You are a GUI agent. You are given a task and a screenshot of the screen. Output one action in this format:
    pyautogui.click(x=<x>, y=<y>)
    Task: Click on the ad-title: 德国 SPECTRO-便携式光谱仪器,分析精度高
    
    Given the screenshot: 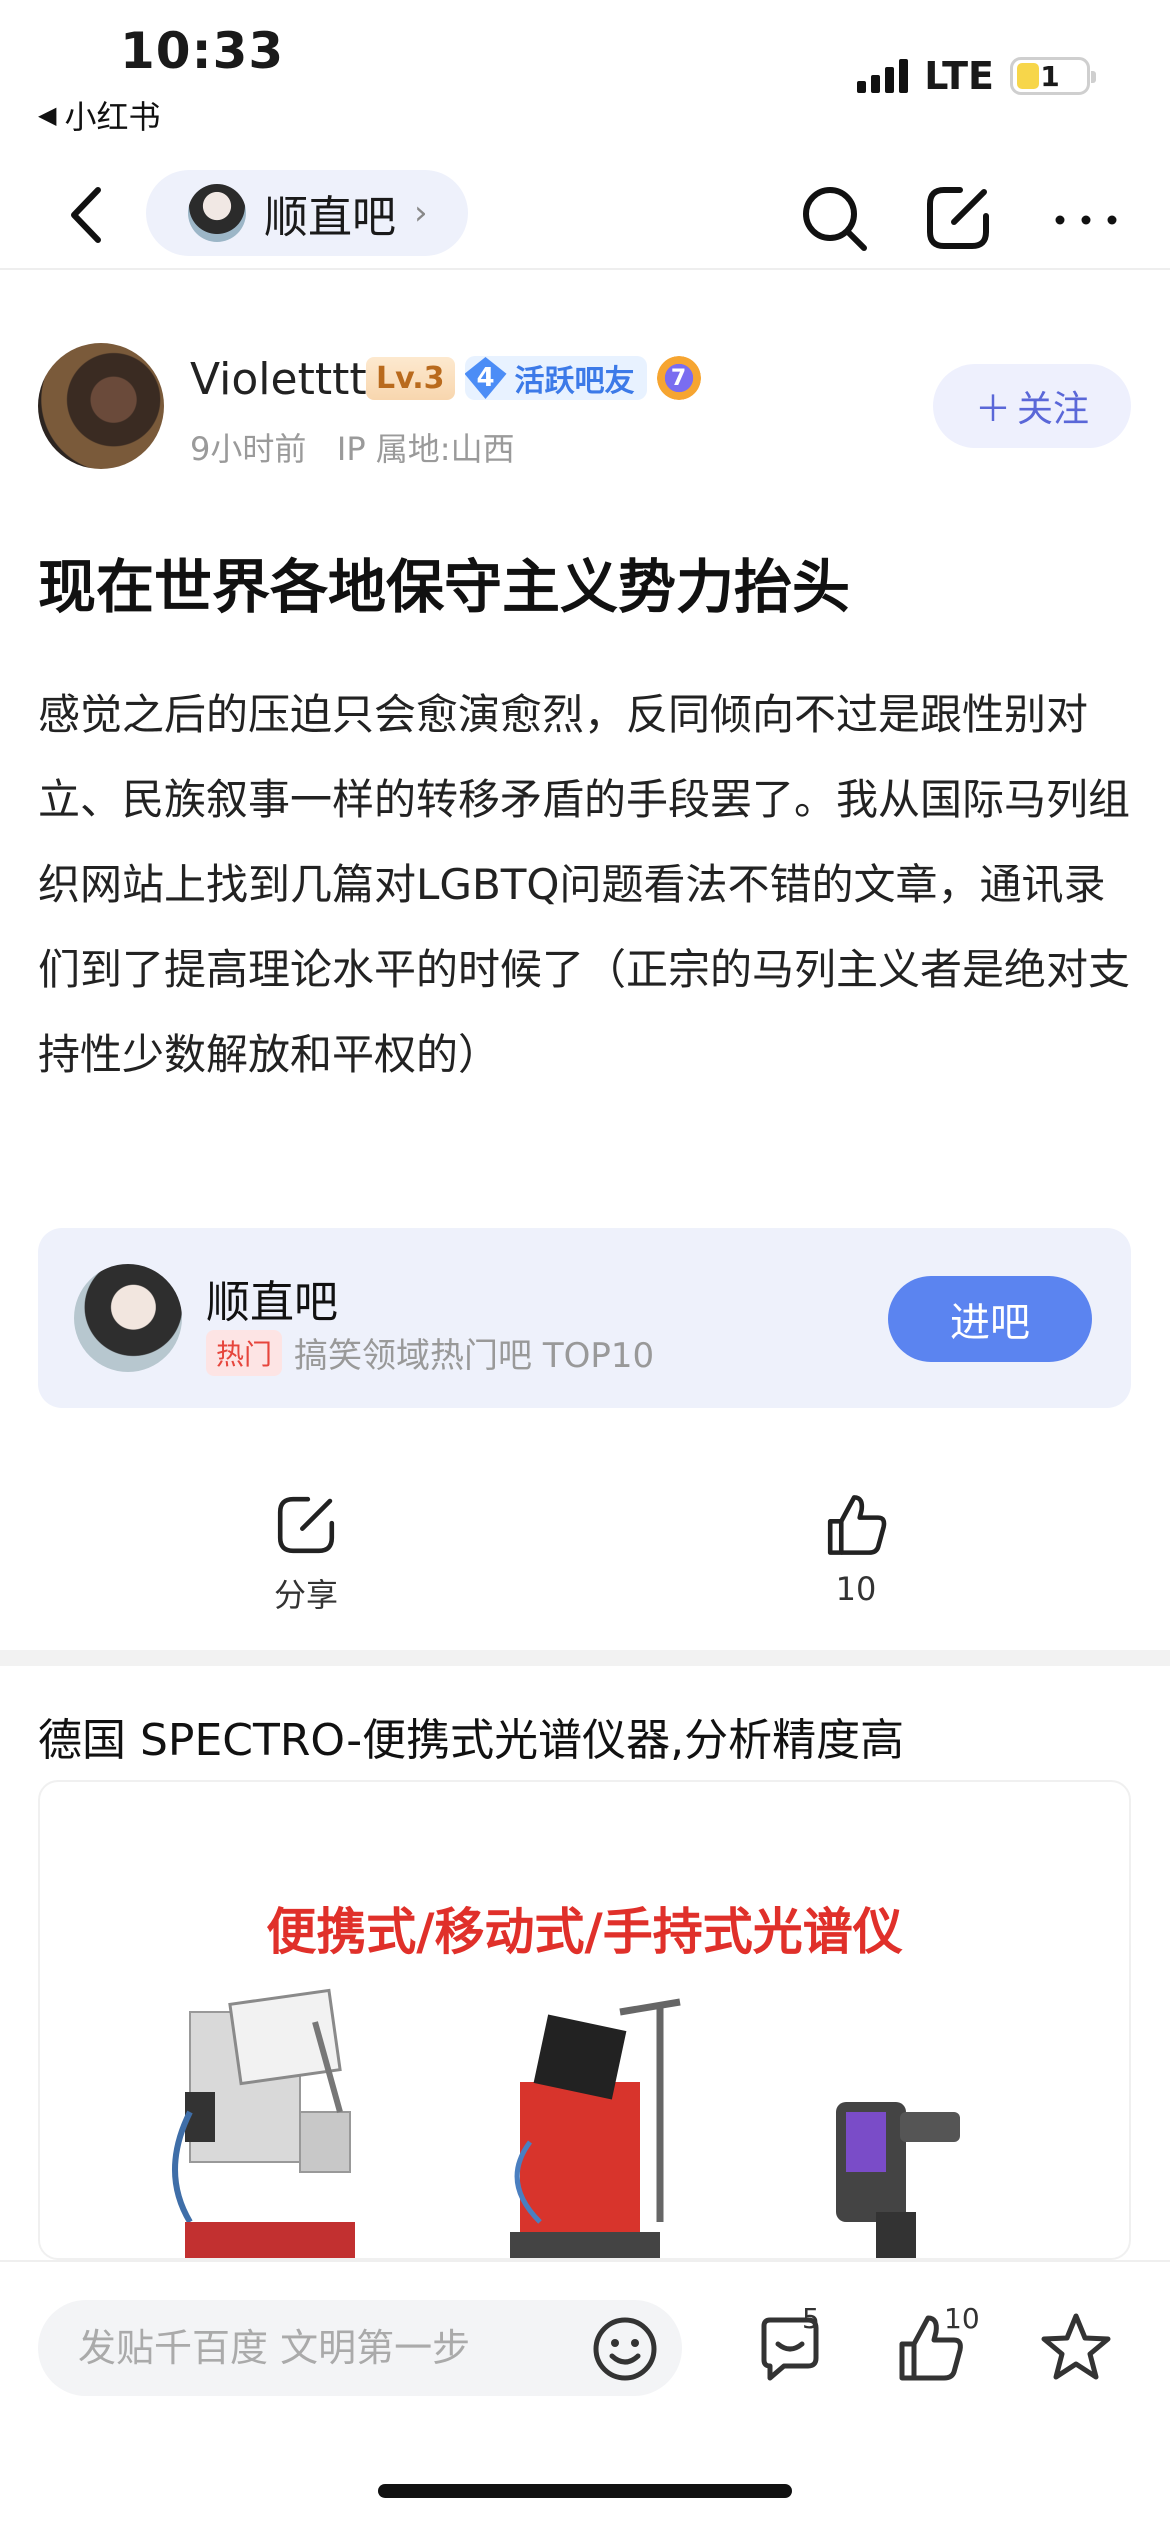 What is the action you would take?
    pyautogui.click(x=471, y=1736)
    